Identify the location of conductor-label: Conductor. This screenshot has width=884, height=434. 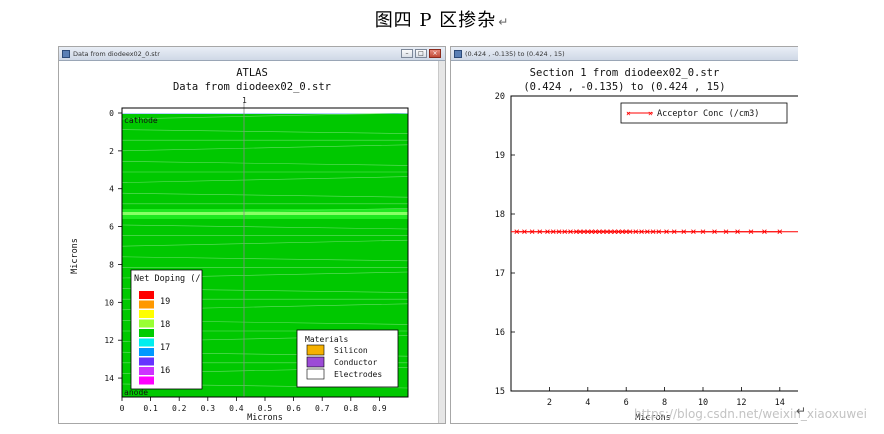
(356, 362).